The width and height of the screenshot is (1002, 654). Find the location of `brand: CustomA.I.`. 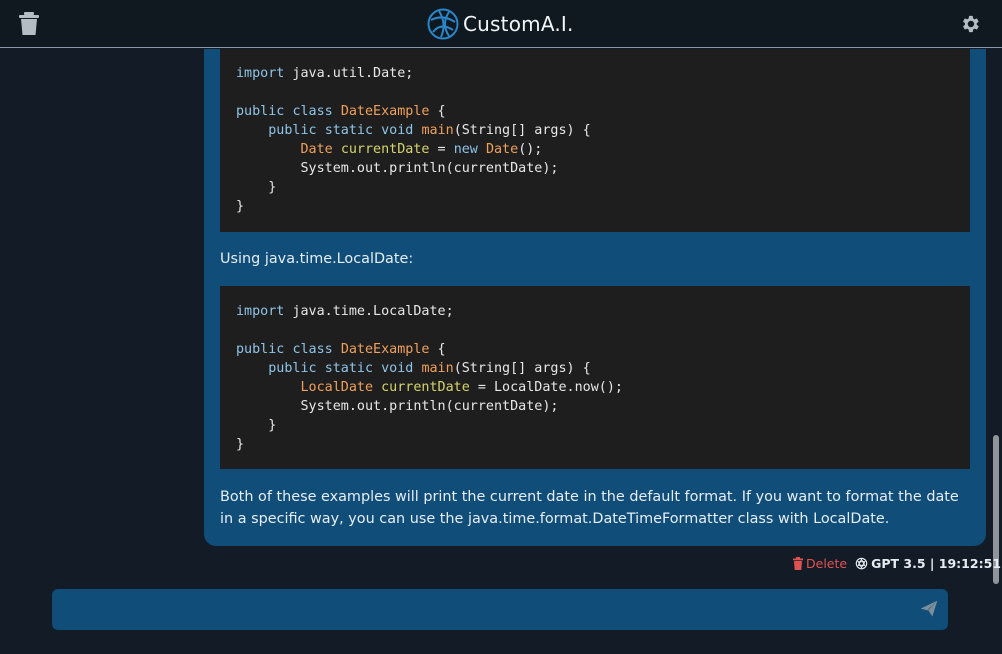

brand: CustomA.I. is located at coordinates (500, 24).